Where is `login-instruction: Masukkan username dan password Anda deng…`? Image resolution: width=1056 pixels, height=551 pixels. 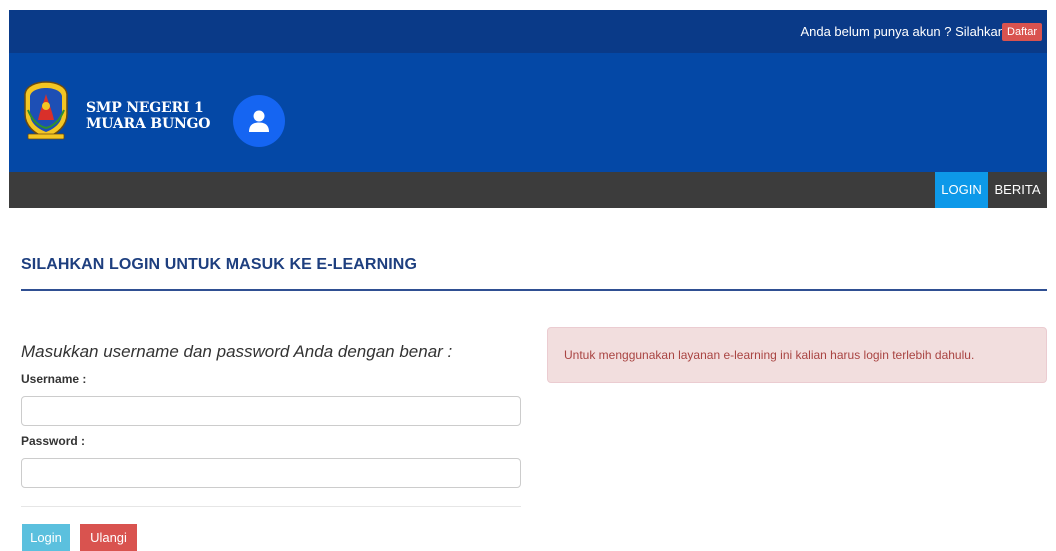
login-instruction: Masukkan username dan password Anda deng… is located at coordinates (237, 351).